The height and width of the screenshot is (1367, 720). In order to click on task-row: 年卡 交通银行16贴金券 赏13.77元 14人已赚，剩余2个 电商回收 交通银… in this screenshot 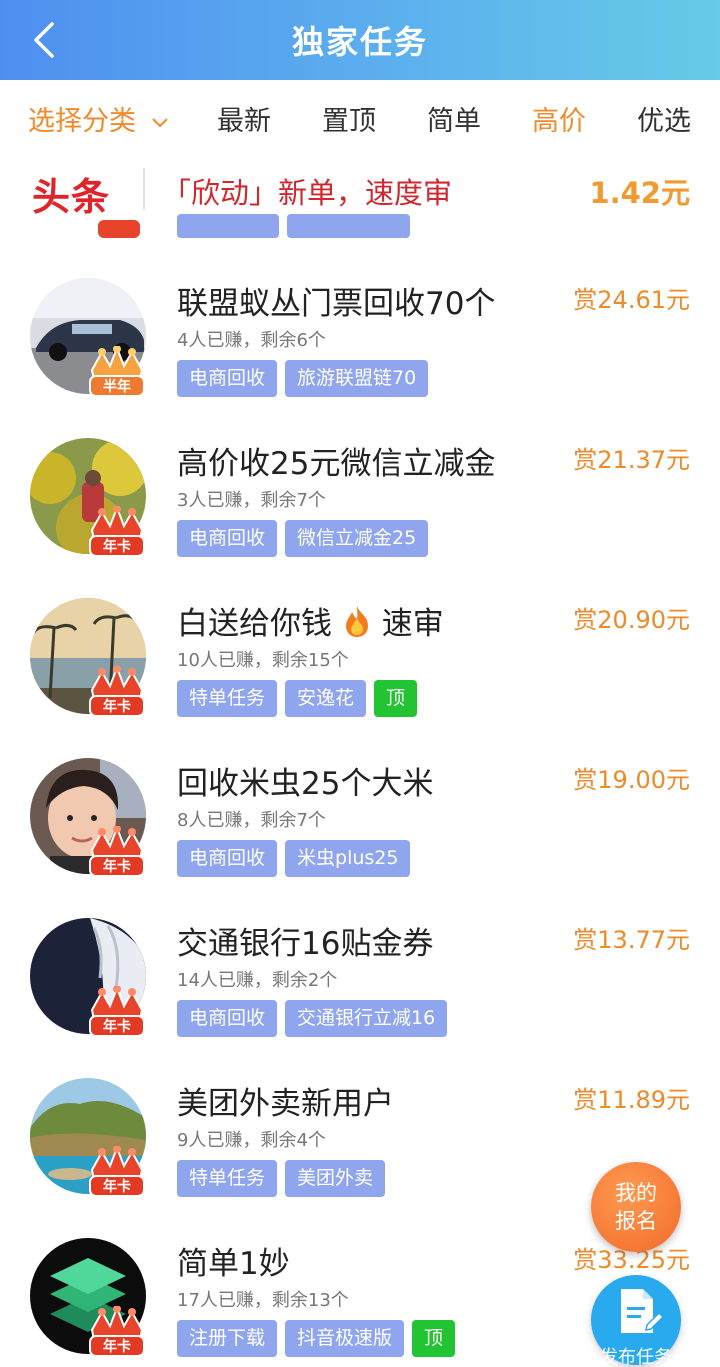, I will do `click(360, 998)`.